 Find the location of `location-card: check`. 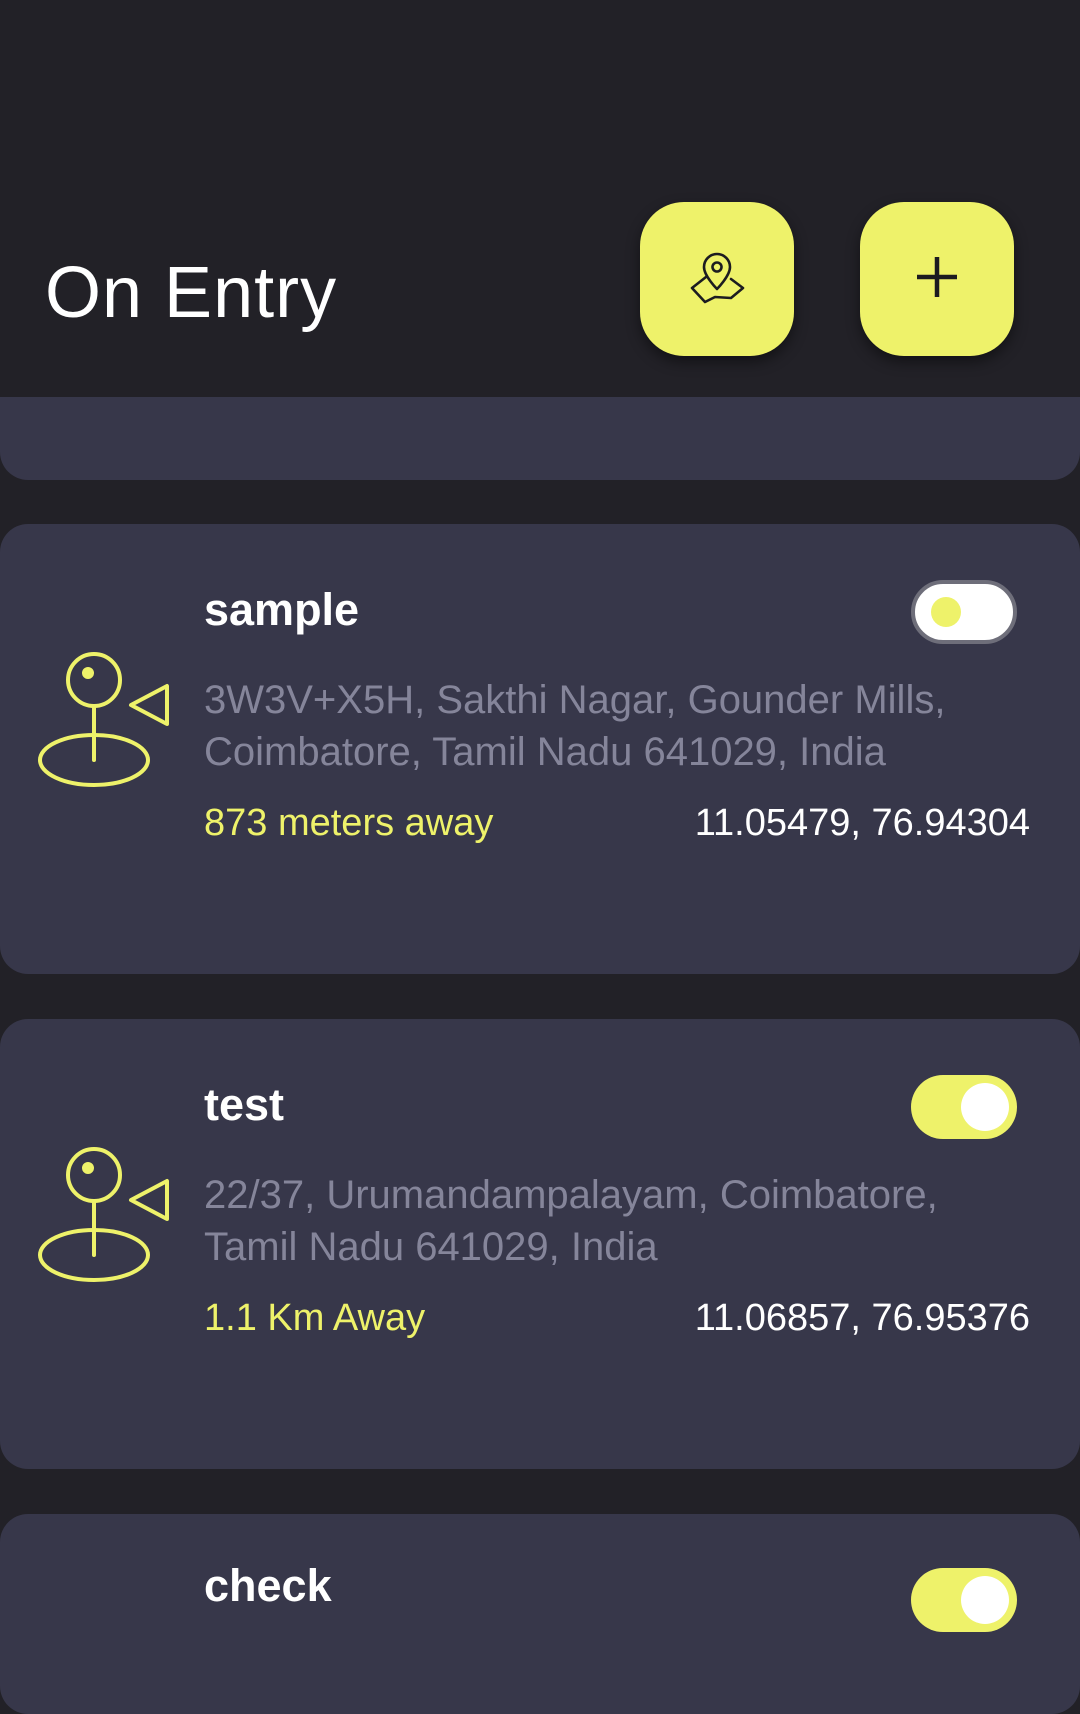

location-card: check is located at coordinates (540, 1614).